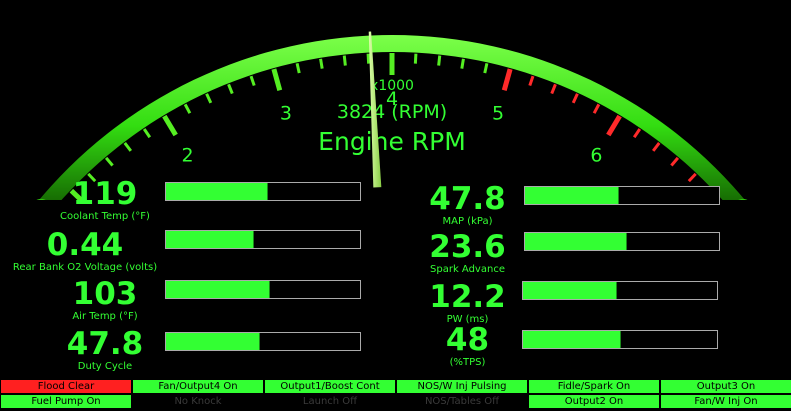 This screenshot has height=411, width=791. I want to click on tach-multiplier: x1000, so click(392, 86).